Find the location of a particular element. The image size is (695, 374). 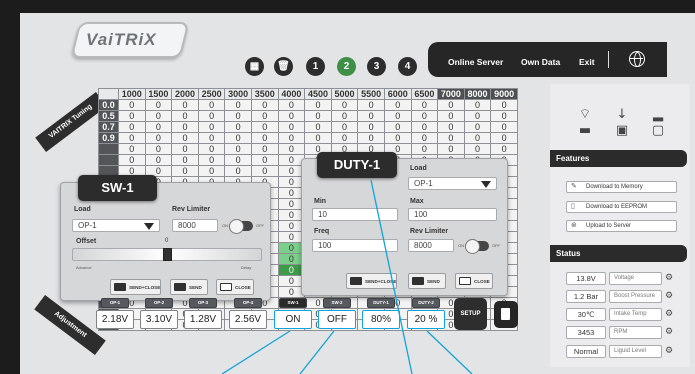

callout-line-sw2 is located at coordinates (317, 352).